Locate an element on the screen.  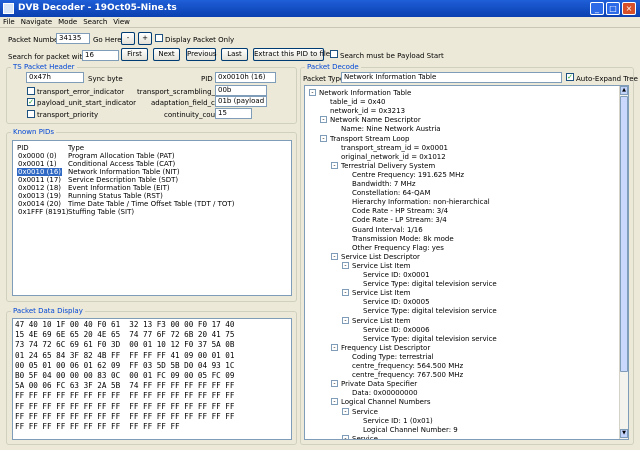
tree-node: Logical Channel Numbers is located at coordinates (386, 402).